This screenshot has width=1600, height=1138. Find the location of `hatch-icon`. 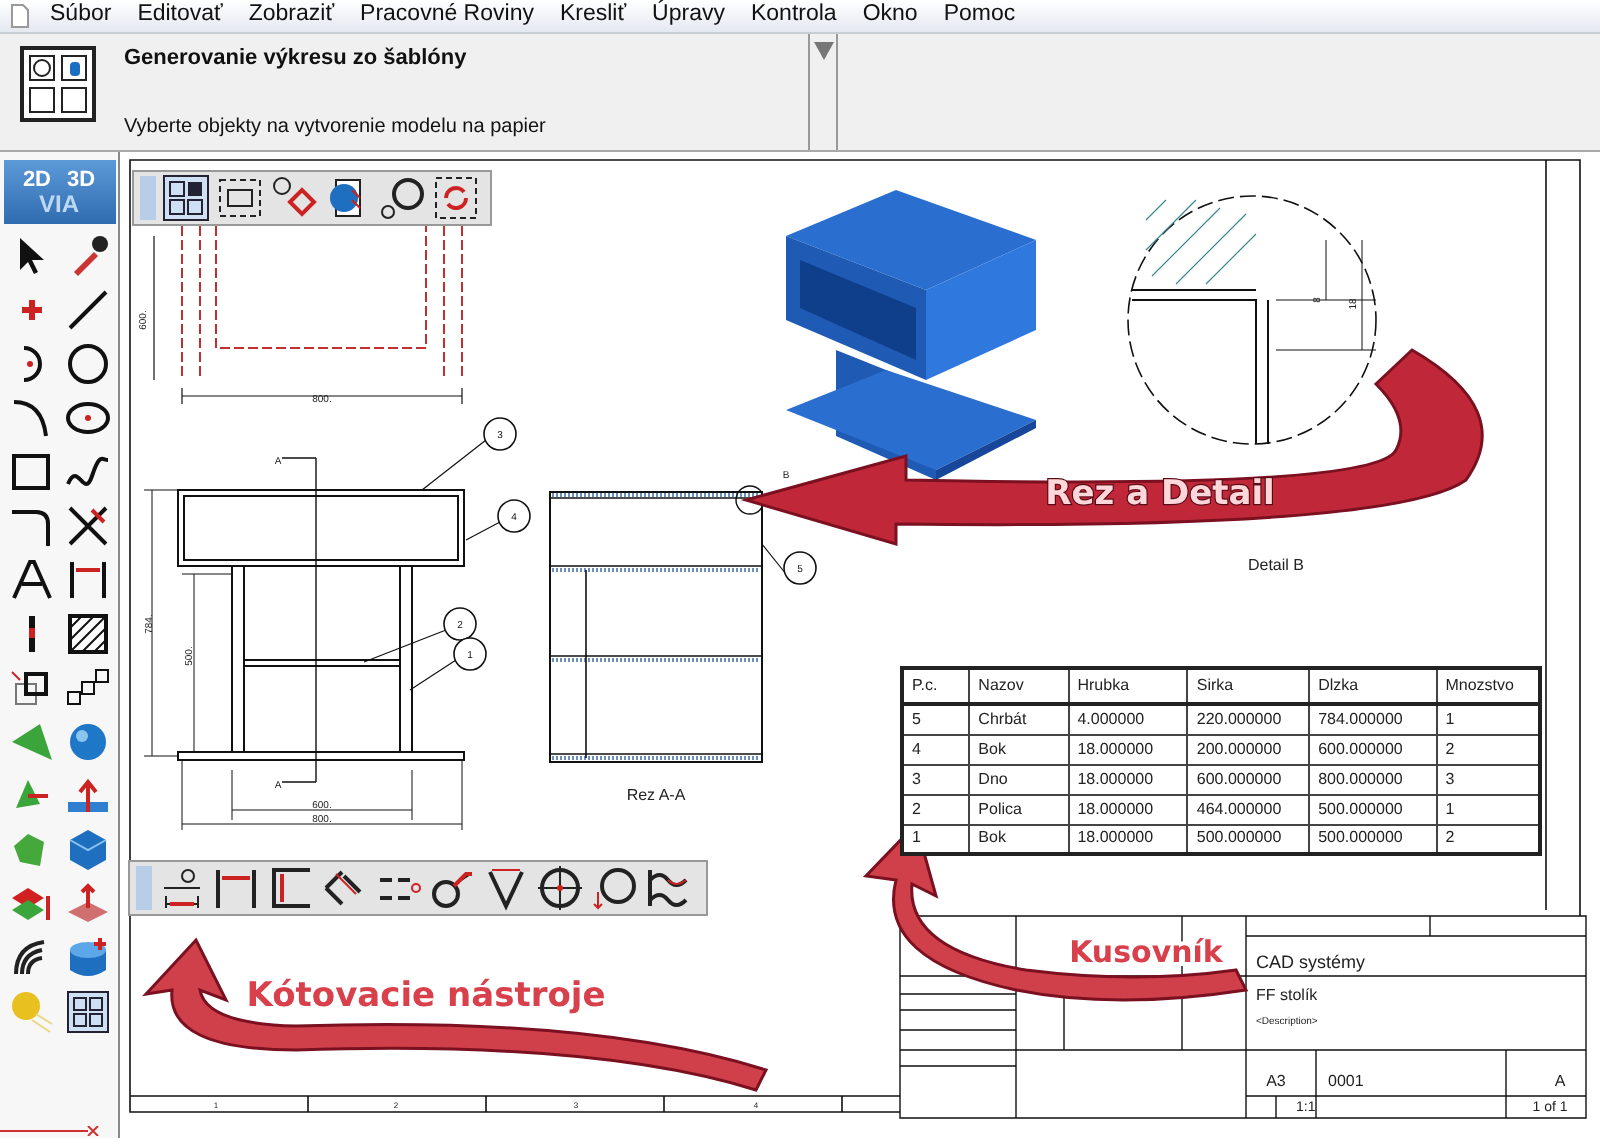

hatch-icon is located at coordinates (87, 634).